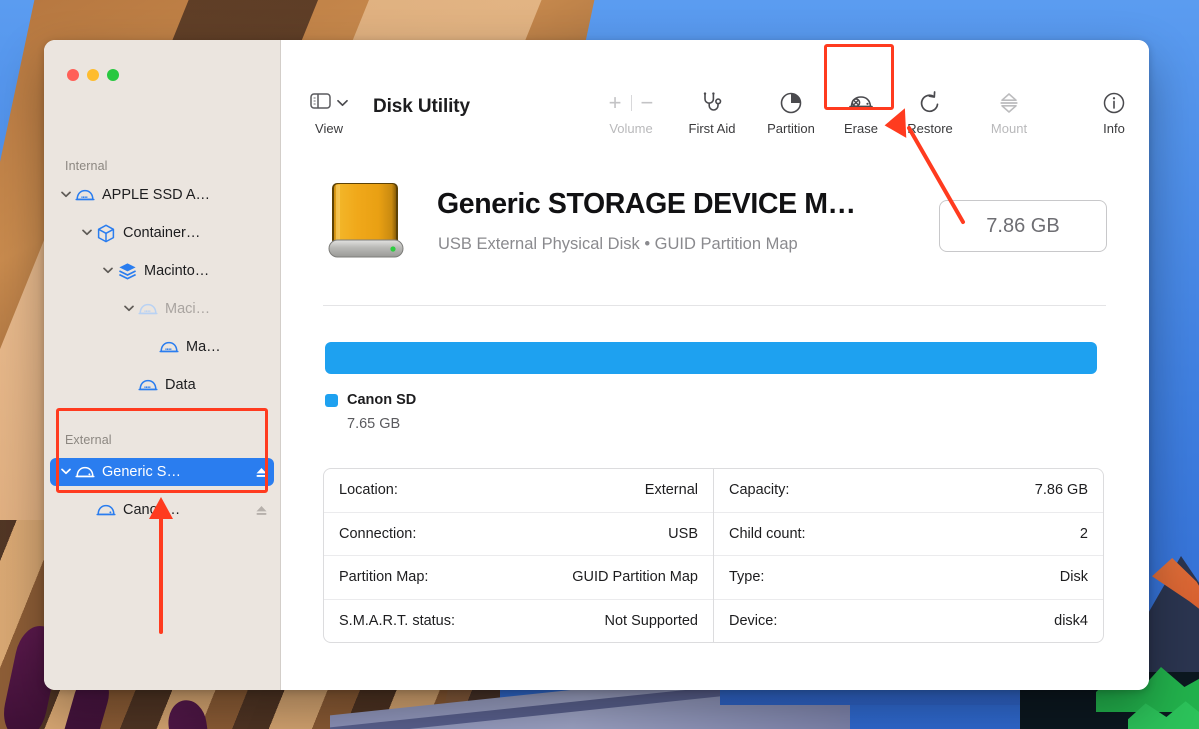 The image size is (1199, 729). Describe the element at coordinates (370, 412) in the screenshot. I see `capacity-legend: Canon SD 7.65 GB` at that location.